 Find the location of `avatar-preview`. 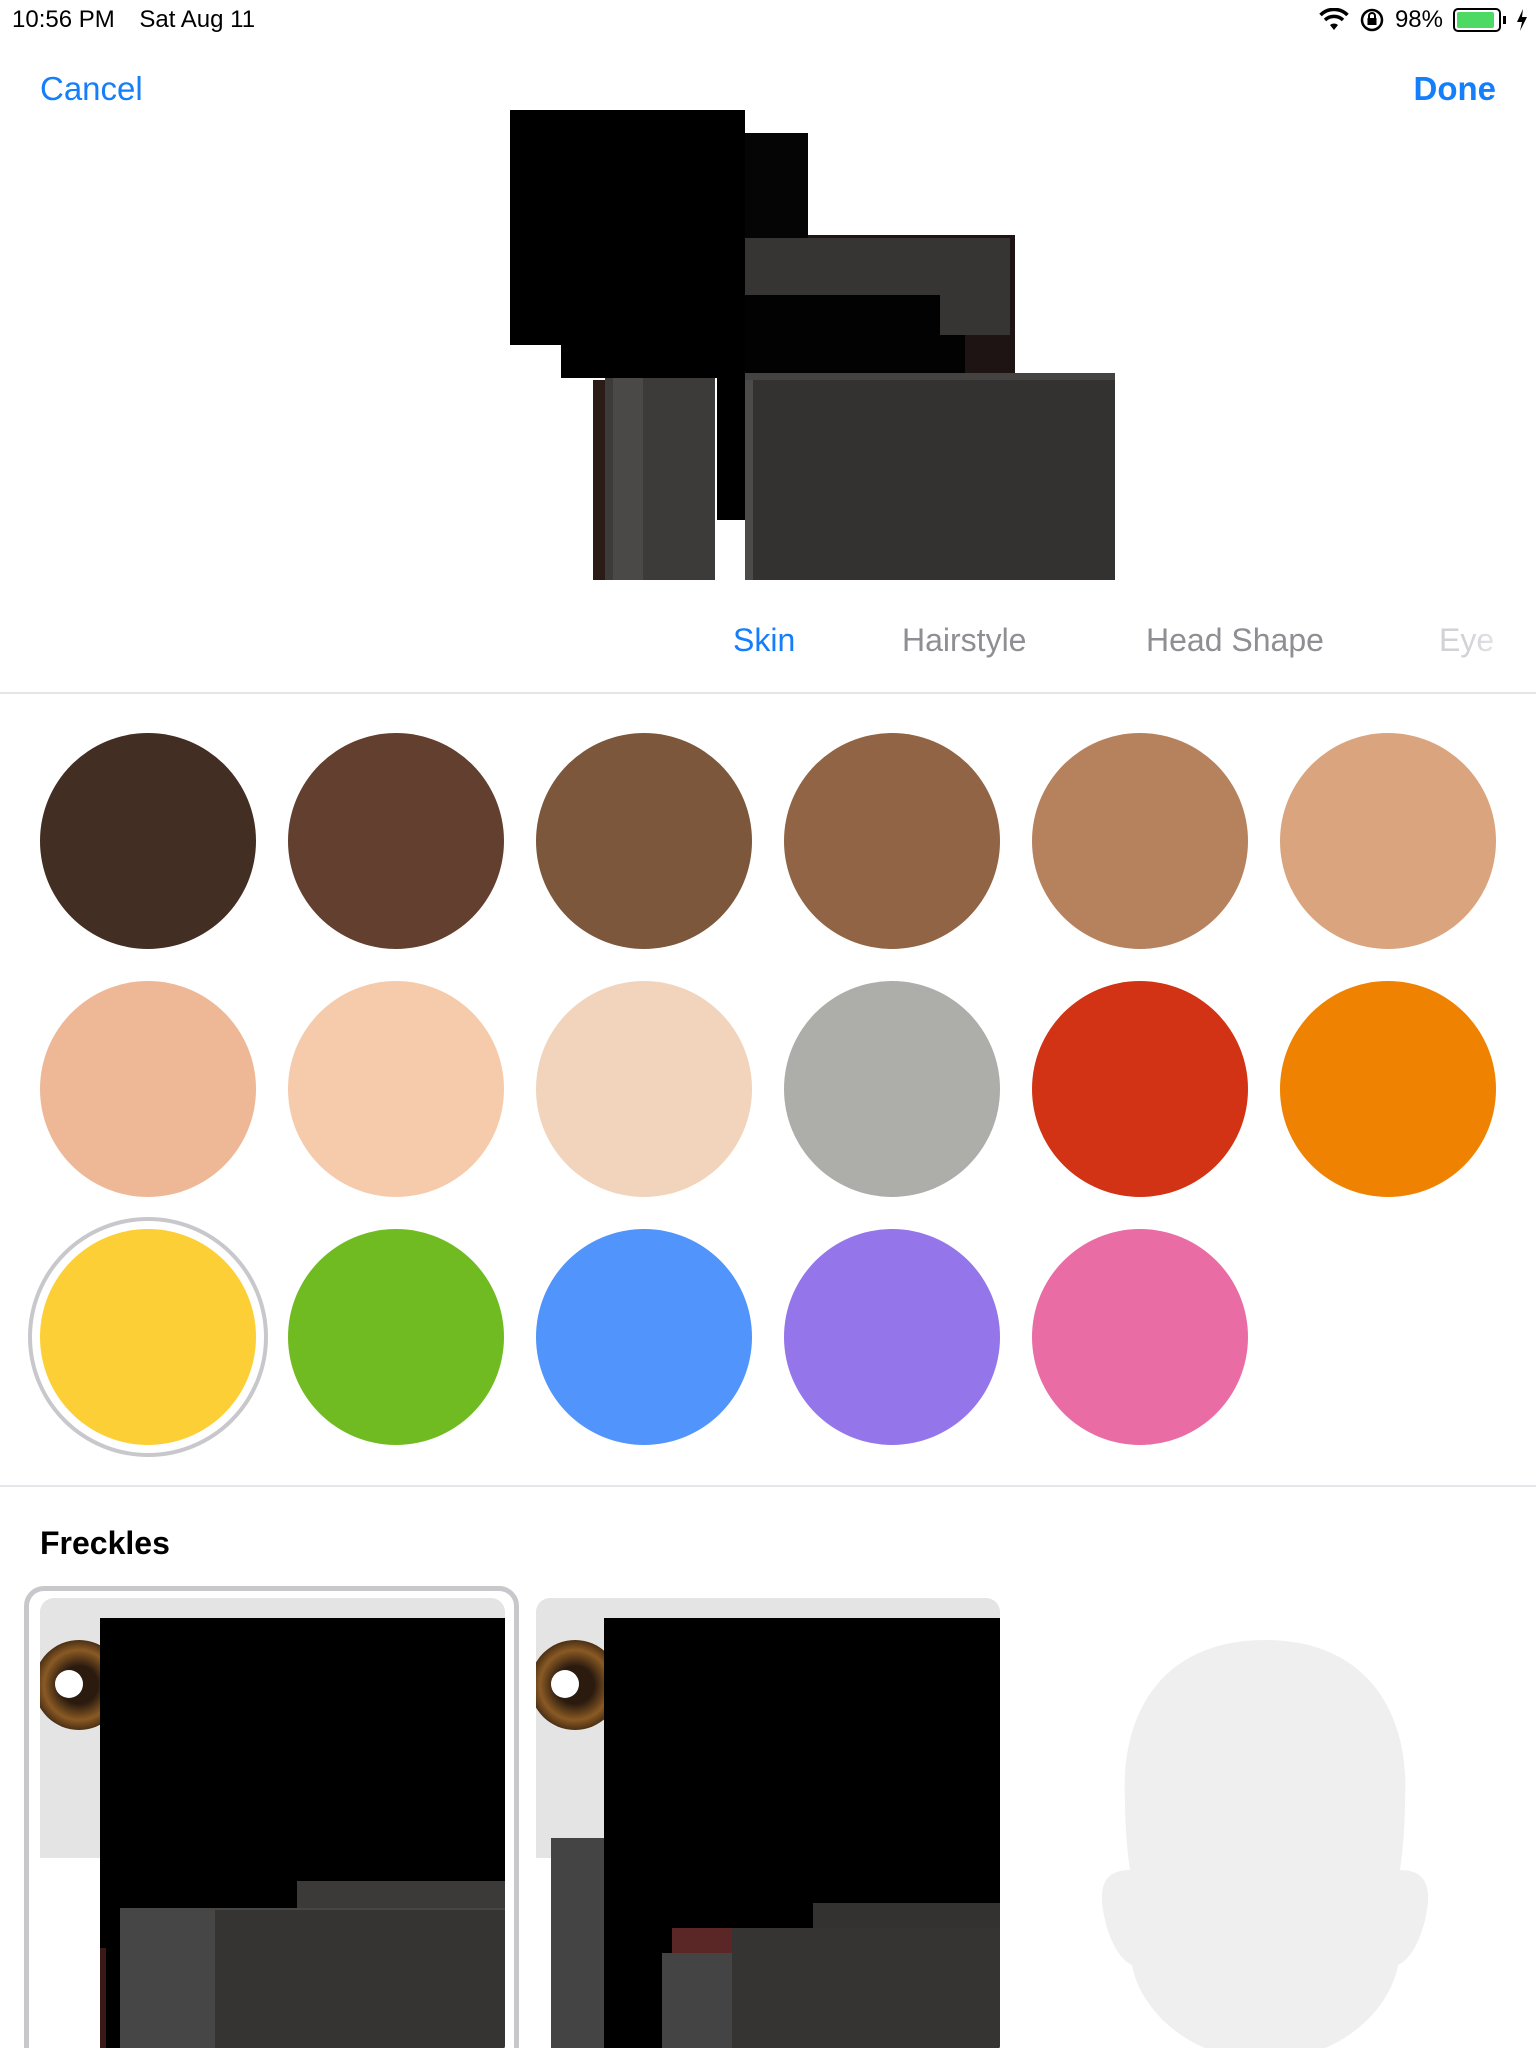

avatar-preview is located at coordinates (812, 345).